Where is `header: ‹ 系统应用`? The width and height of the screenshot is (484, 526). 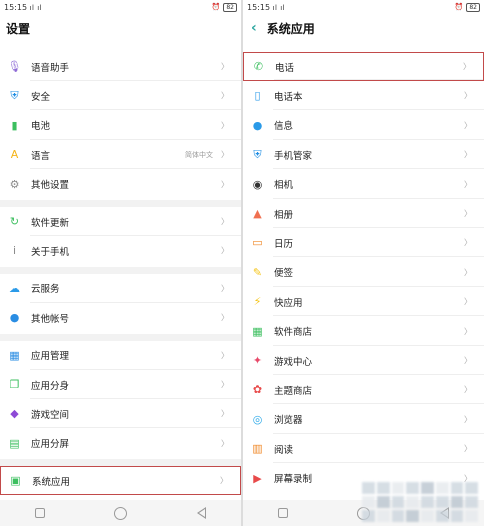 header: ‹ 系统应用 is located at coordinates (363, 28).